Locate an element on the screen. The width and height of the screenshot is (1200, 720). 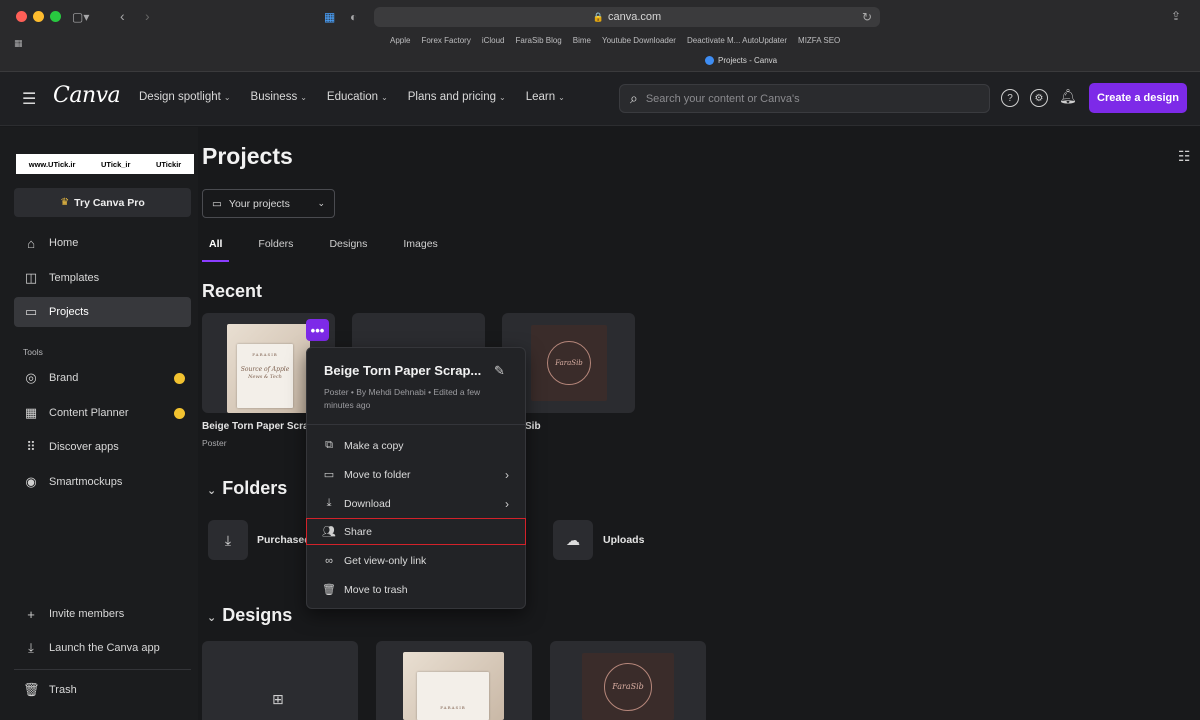
browser-tab: Projects - Canva is located at coordinates (741, 60).